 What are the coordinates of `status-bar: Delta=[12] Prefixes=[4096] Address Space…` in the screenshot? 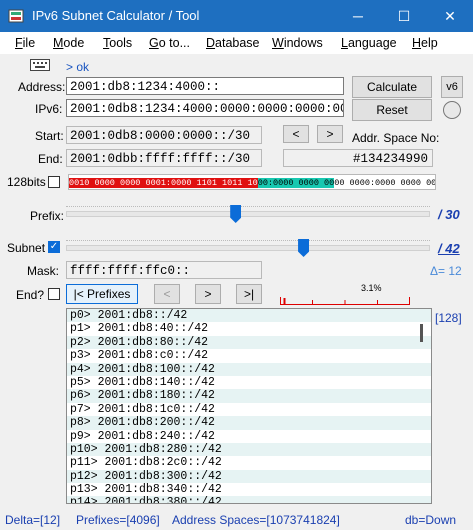 It's located at (236, 519).